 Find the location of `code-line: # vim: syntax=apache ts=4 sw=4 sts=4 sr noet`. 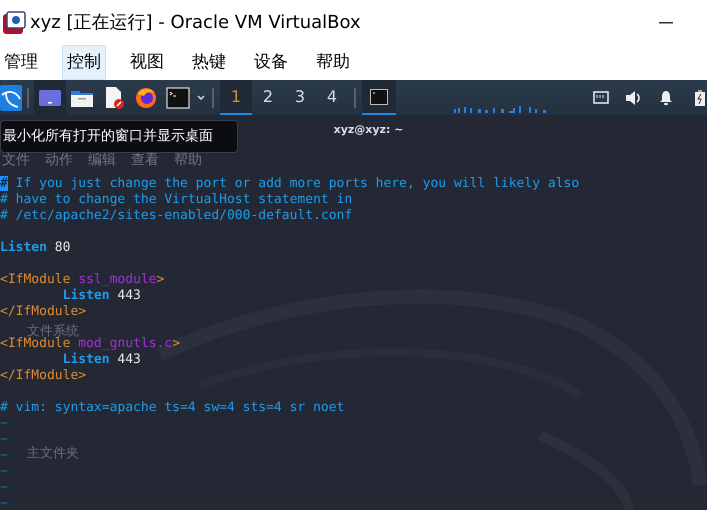

code-line: # vim: syntax=apache ts=4 sw=4 sts=4 sr noet is located at coordinates (172, 408).